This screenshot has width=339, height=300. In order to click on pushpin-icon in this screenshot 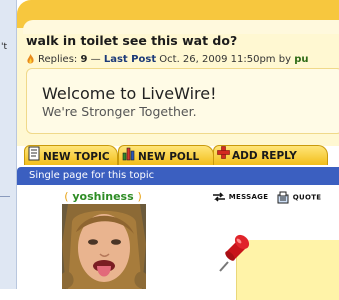, I will do `click(236, 254)`.